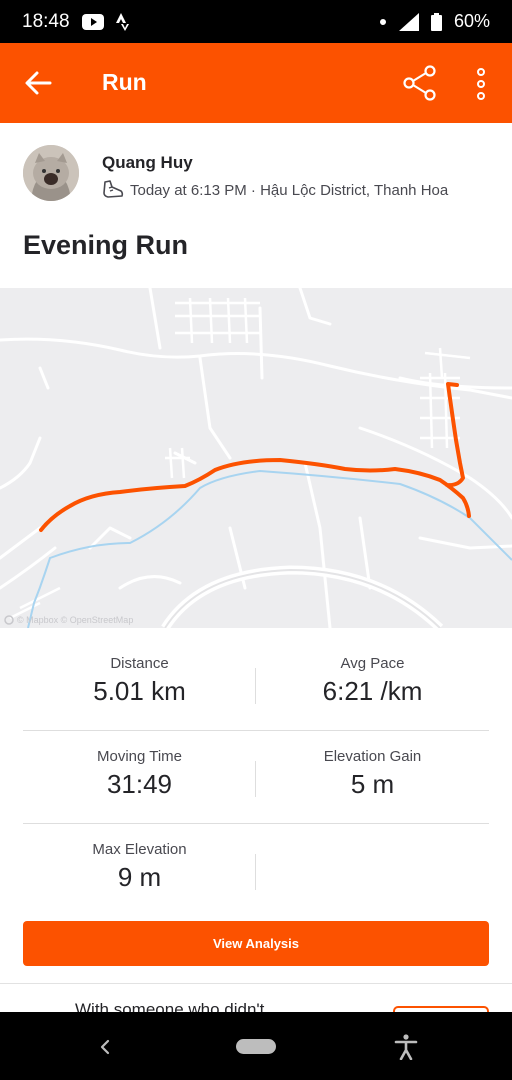  What do you see at coordinates (9, 620) in the screenshot?
I see `mapbox-logo-icon` at bounding box center [9, 620].